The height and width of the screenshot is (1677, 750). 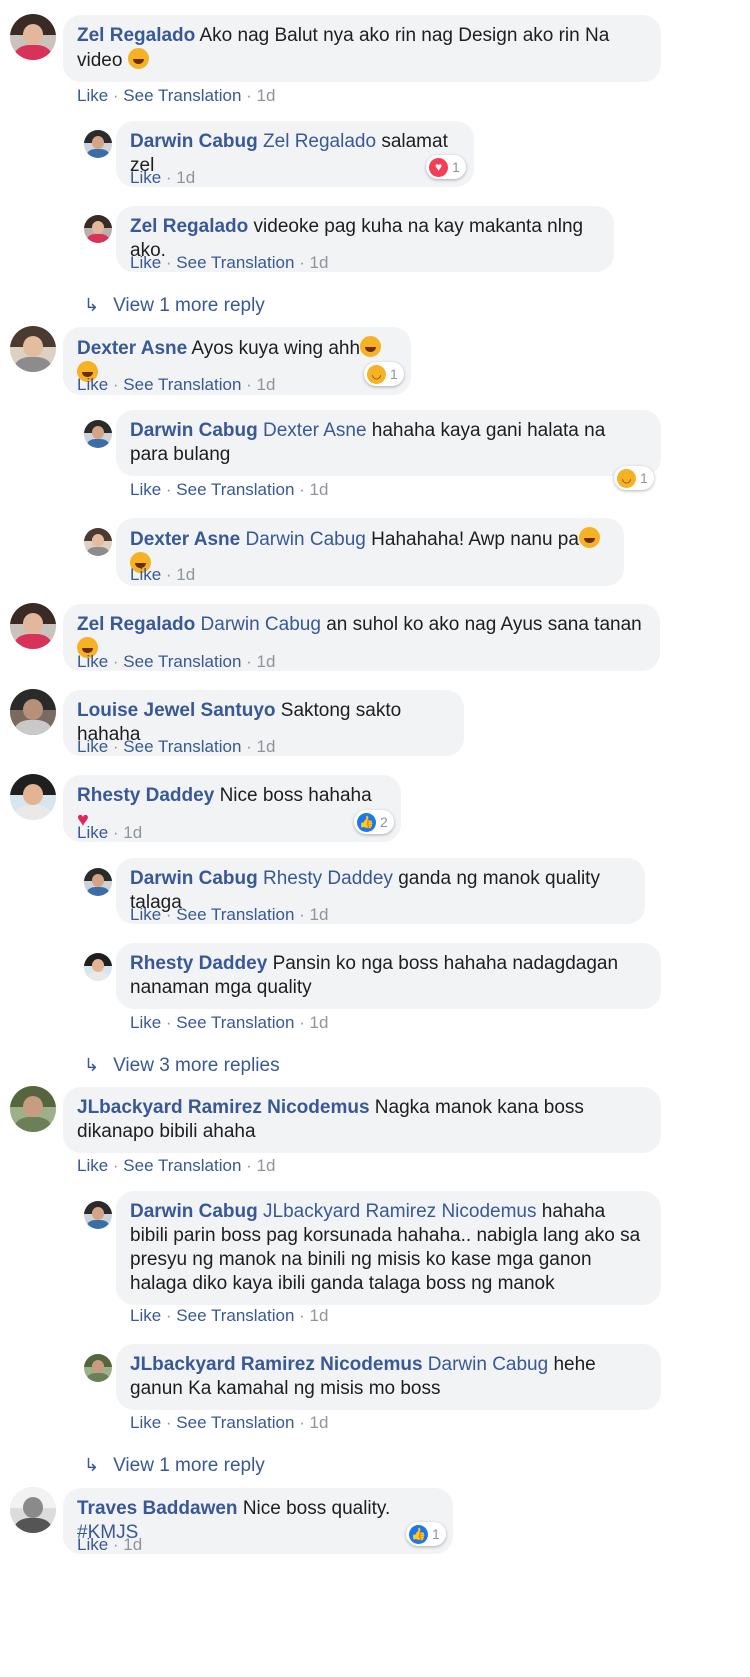 What do you see at coordinates (374, 822) in the screenshot?
I see `reaction-summary: 👍 2` at bounding box center [374, 822].